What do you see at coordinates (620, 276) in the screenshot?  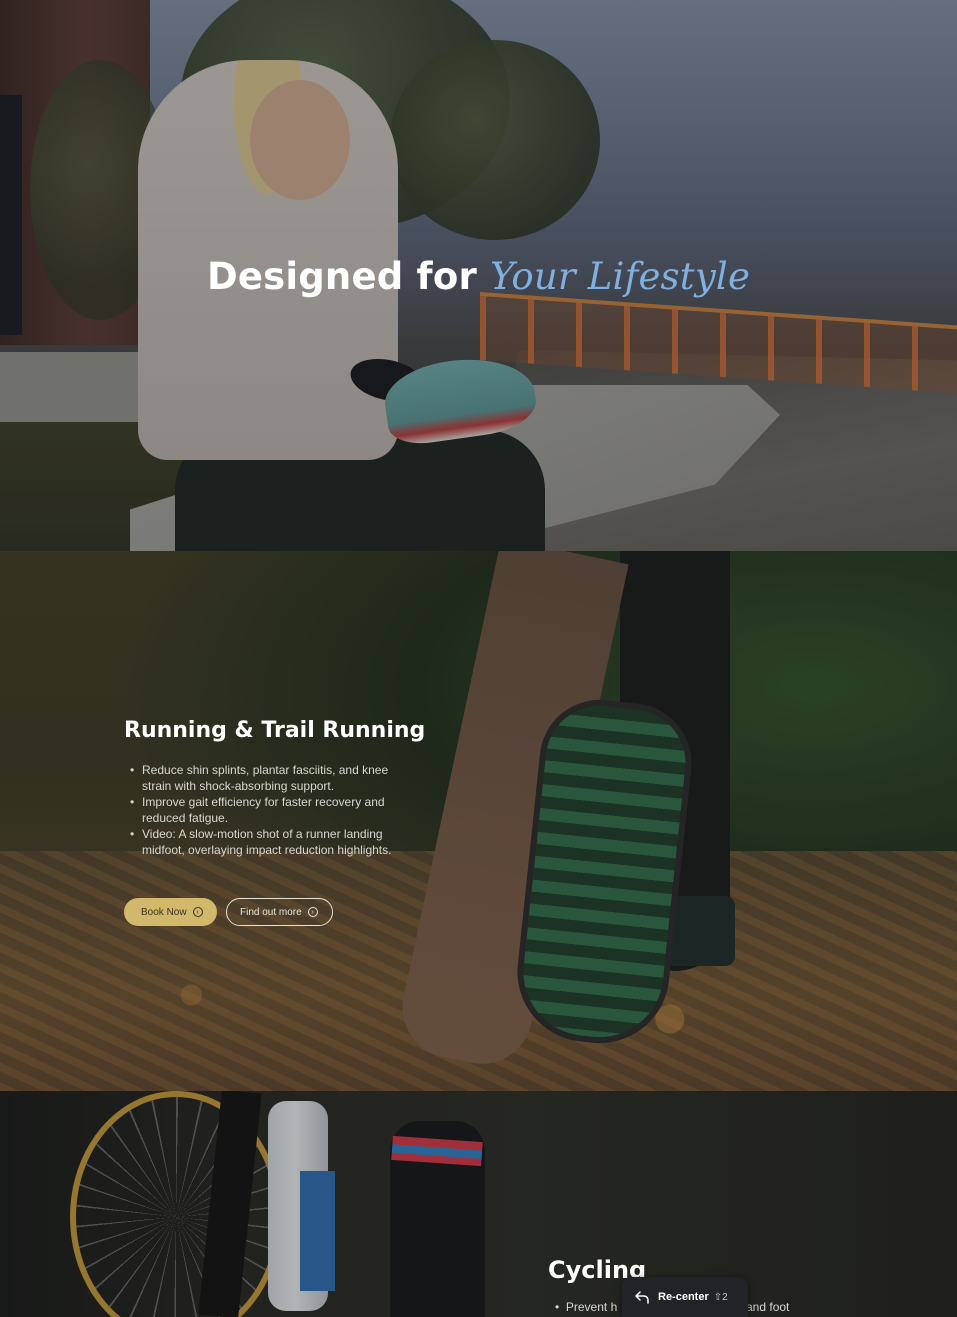 I see `hero-title-accent: Your Lifestyle` at bounding box center [620, 276].